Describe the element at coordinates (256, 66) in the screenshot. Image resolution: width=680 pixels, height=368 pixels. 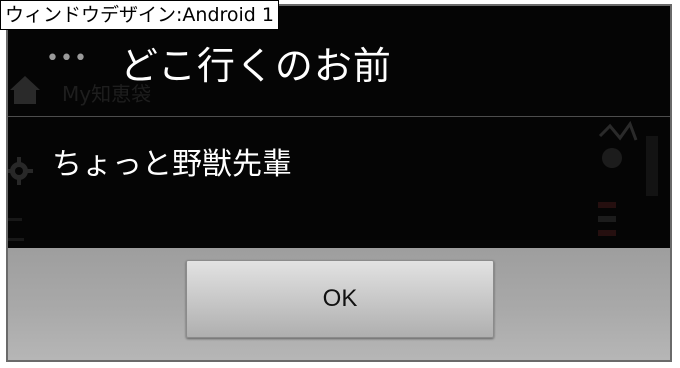
I see `dialog-title: どこ行くのお前` at that location.